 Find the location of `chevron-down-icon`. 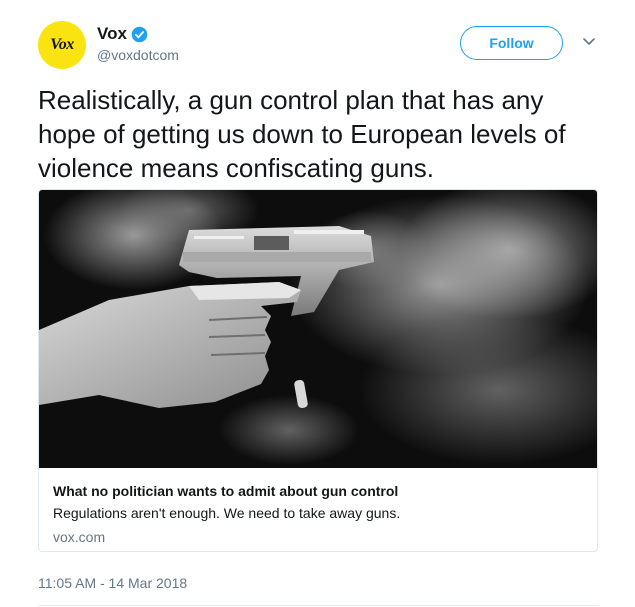

chevron-down-icon is located at coordinates (589, 42).